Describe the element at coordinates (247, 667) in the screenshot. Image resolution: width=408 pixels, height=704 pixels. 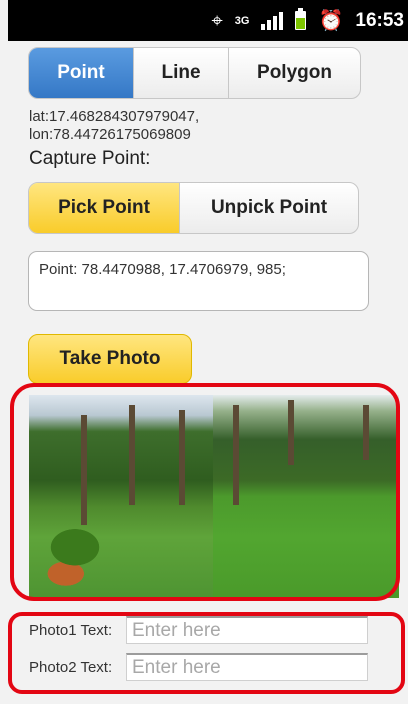
I see `photo2-text-input` at that location.